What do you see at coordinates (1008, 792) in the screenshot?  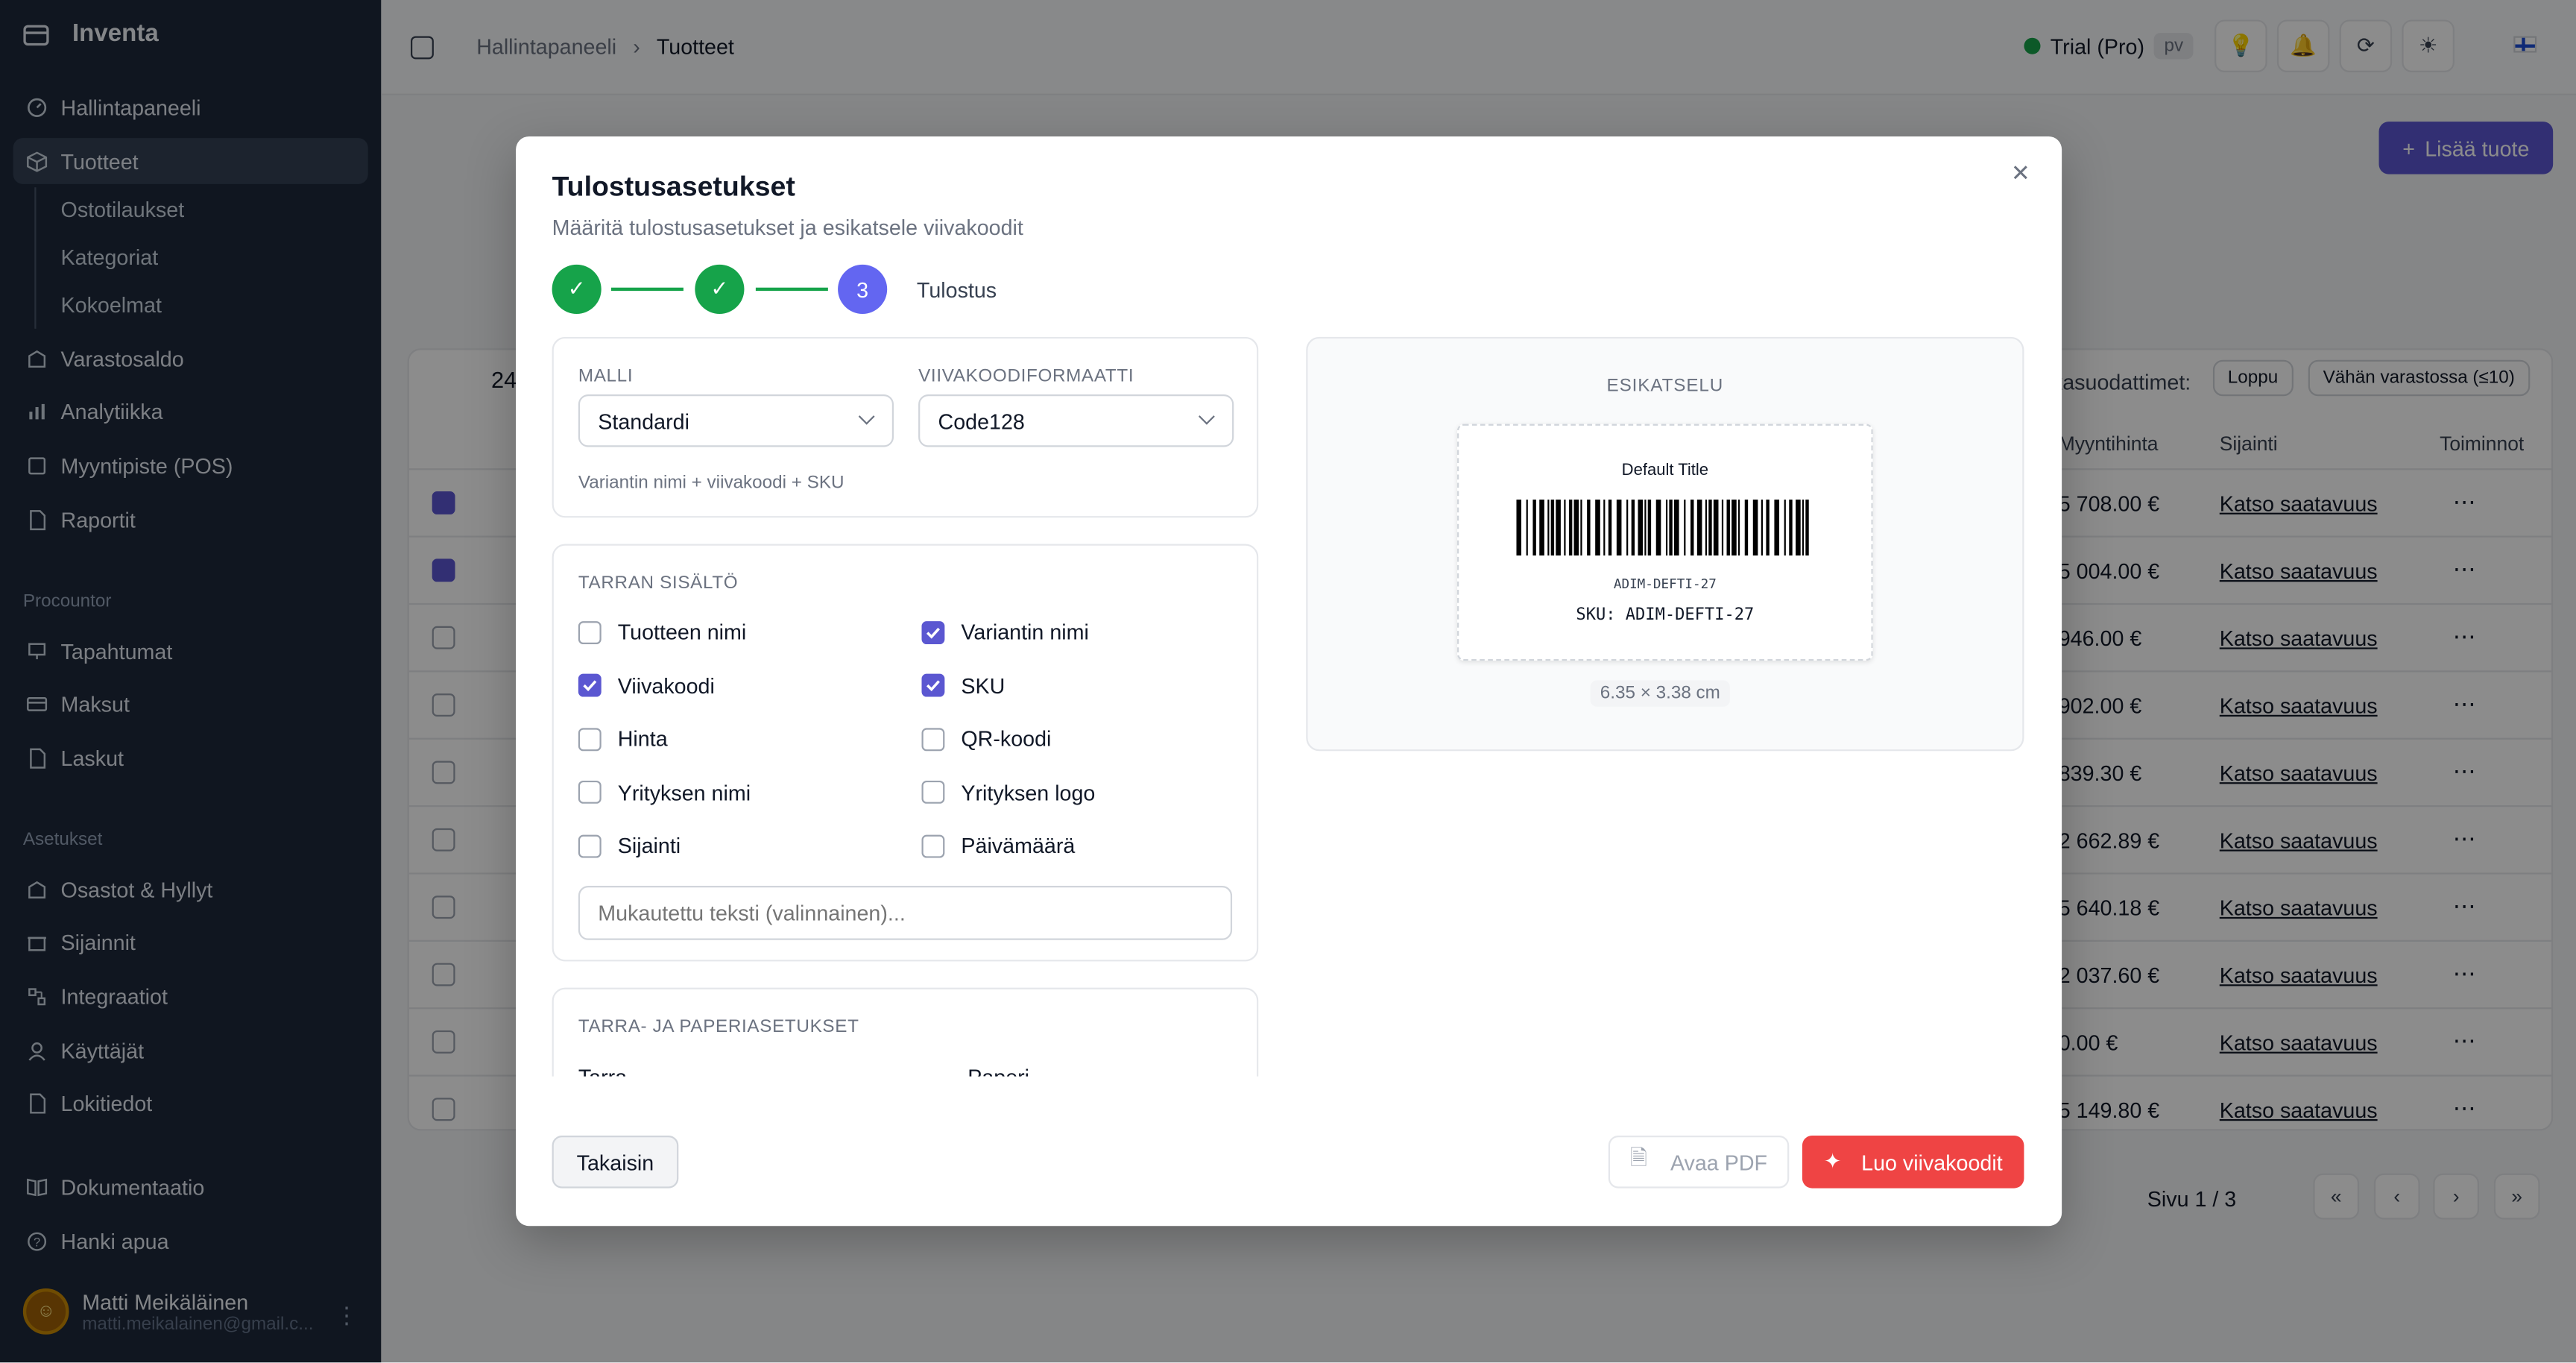 I see `content-option: Yrityksen logo` at bounding box center [1008, 792].